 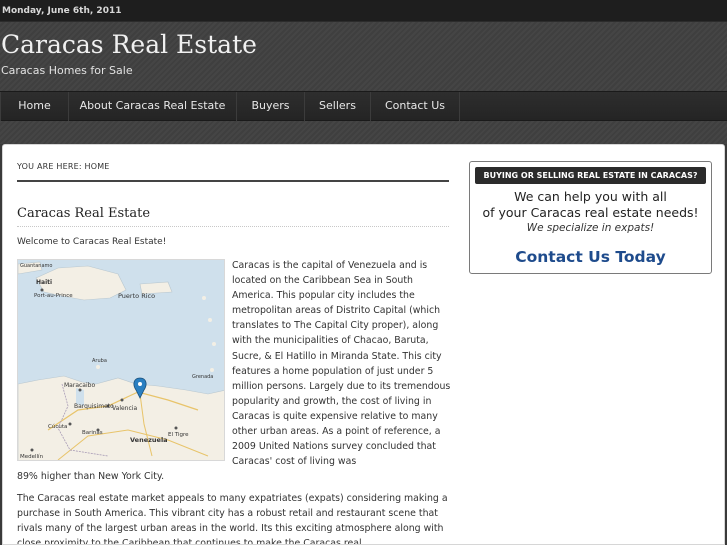 I want to click on map-label-port-au-prince: Port-au-Prince, so click(x=53, y=296).